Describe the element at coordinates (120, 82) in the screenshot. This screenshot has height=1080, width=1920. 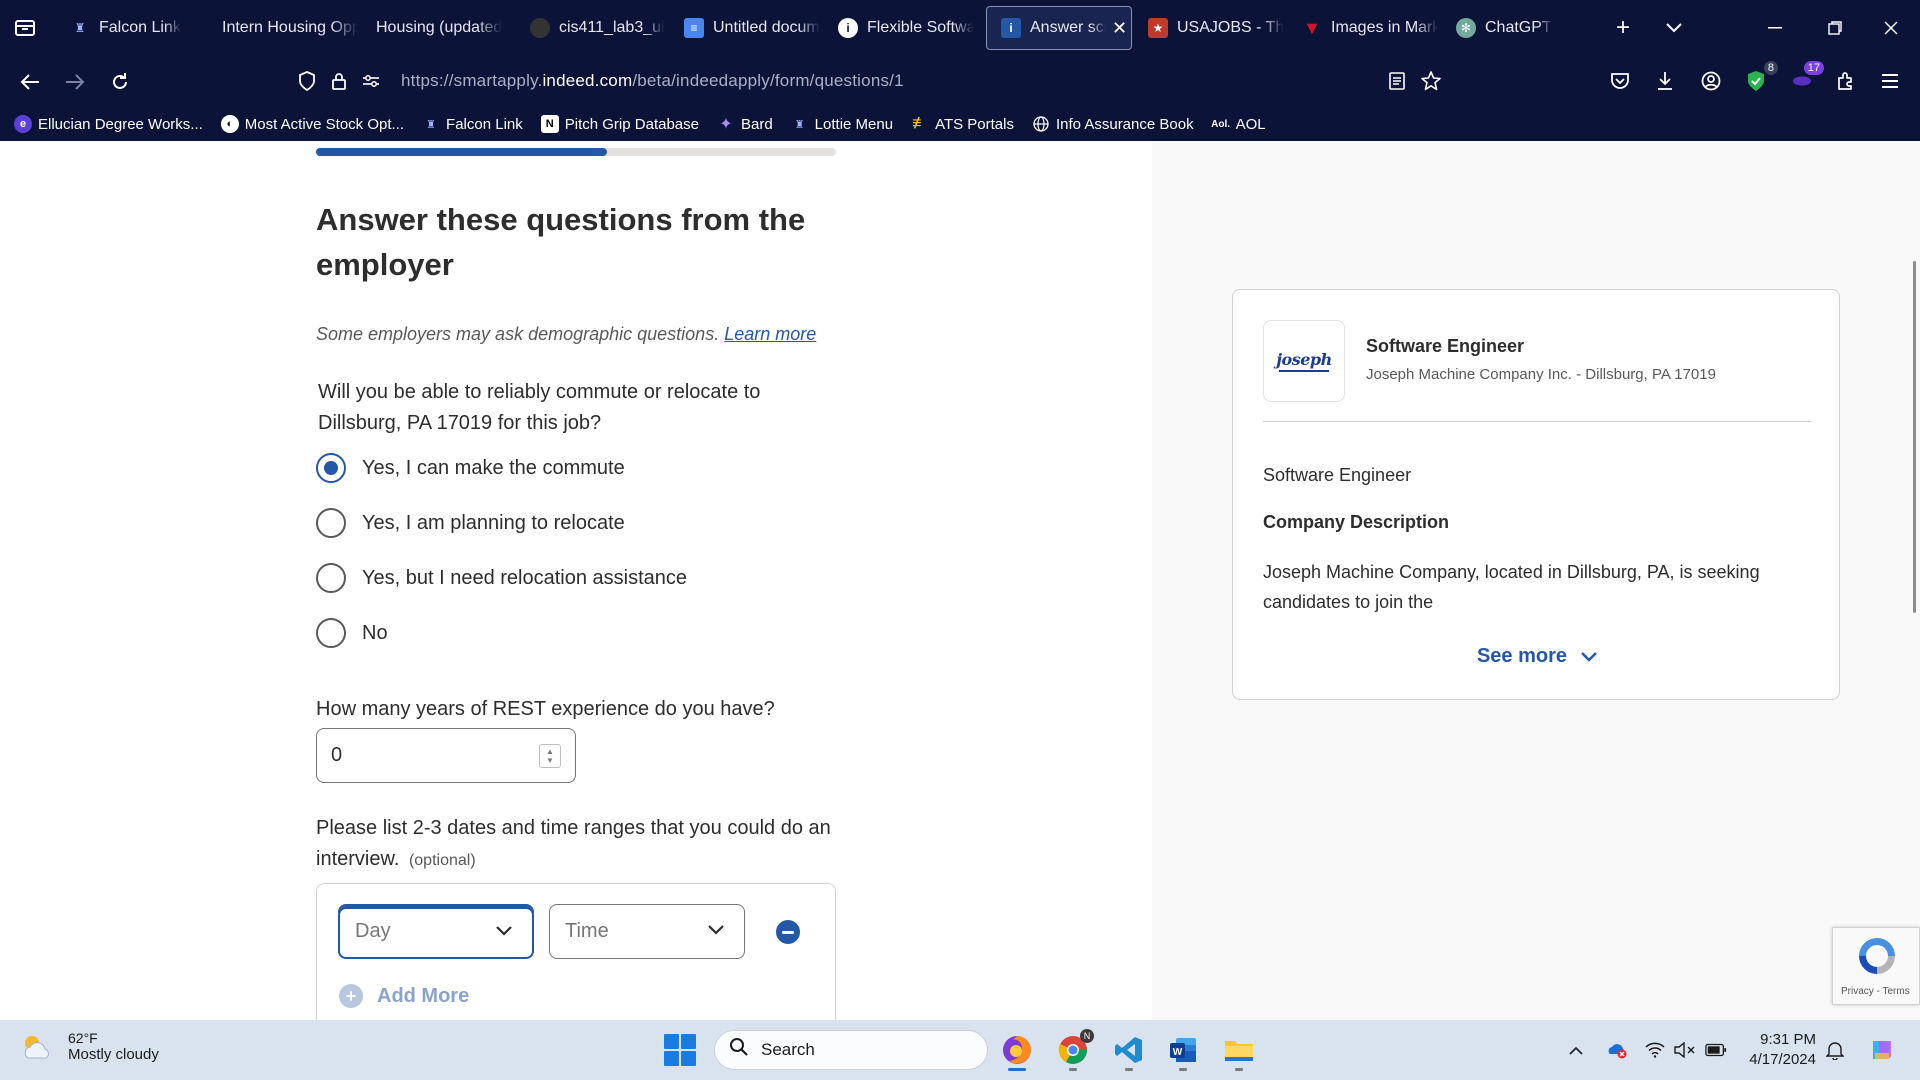
I see `reload-icon` at that location.